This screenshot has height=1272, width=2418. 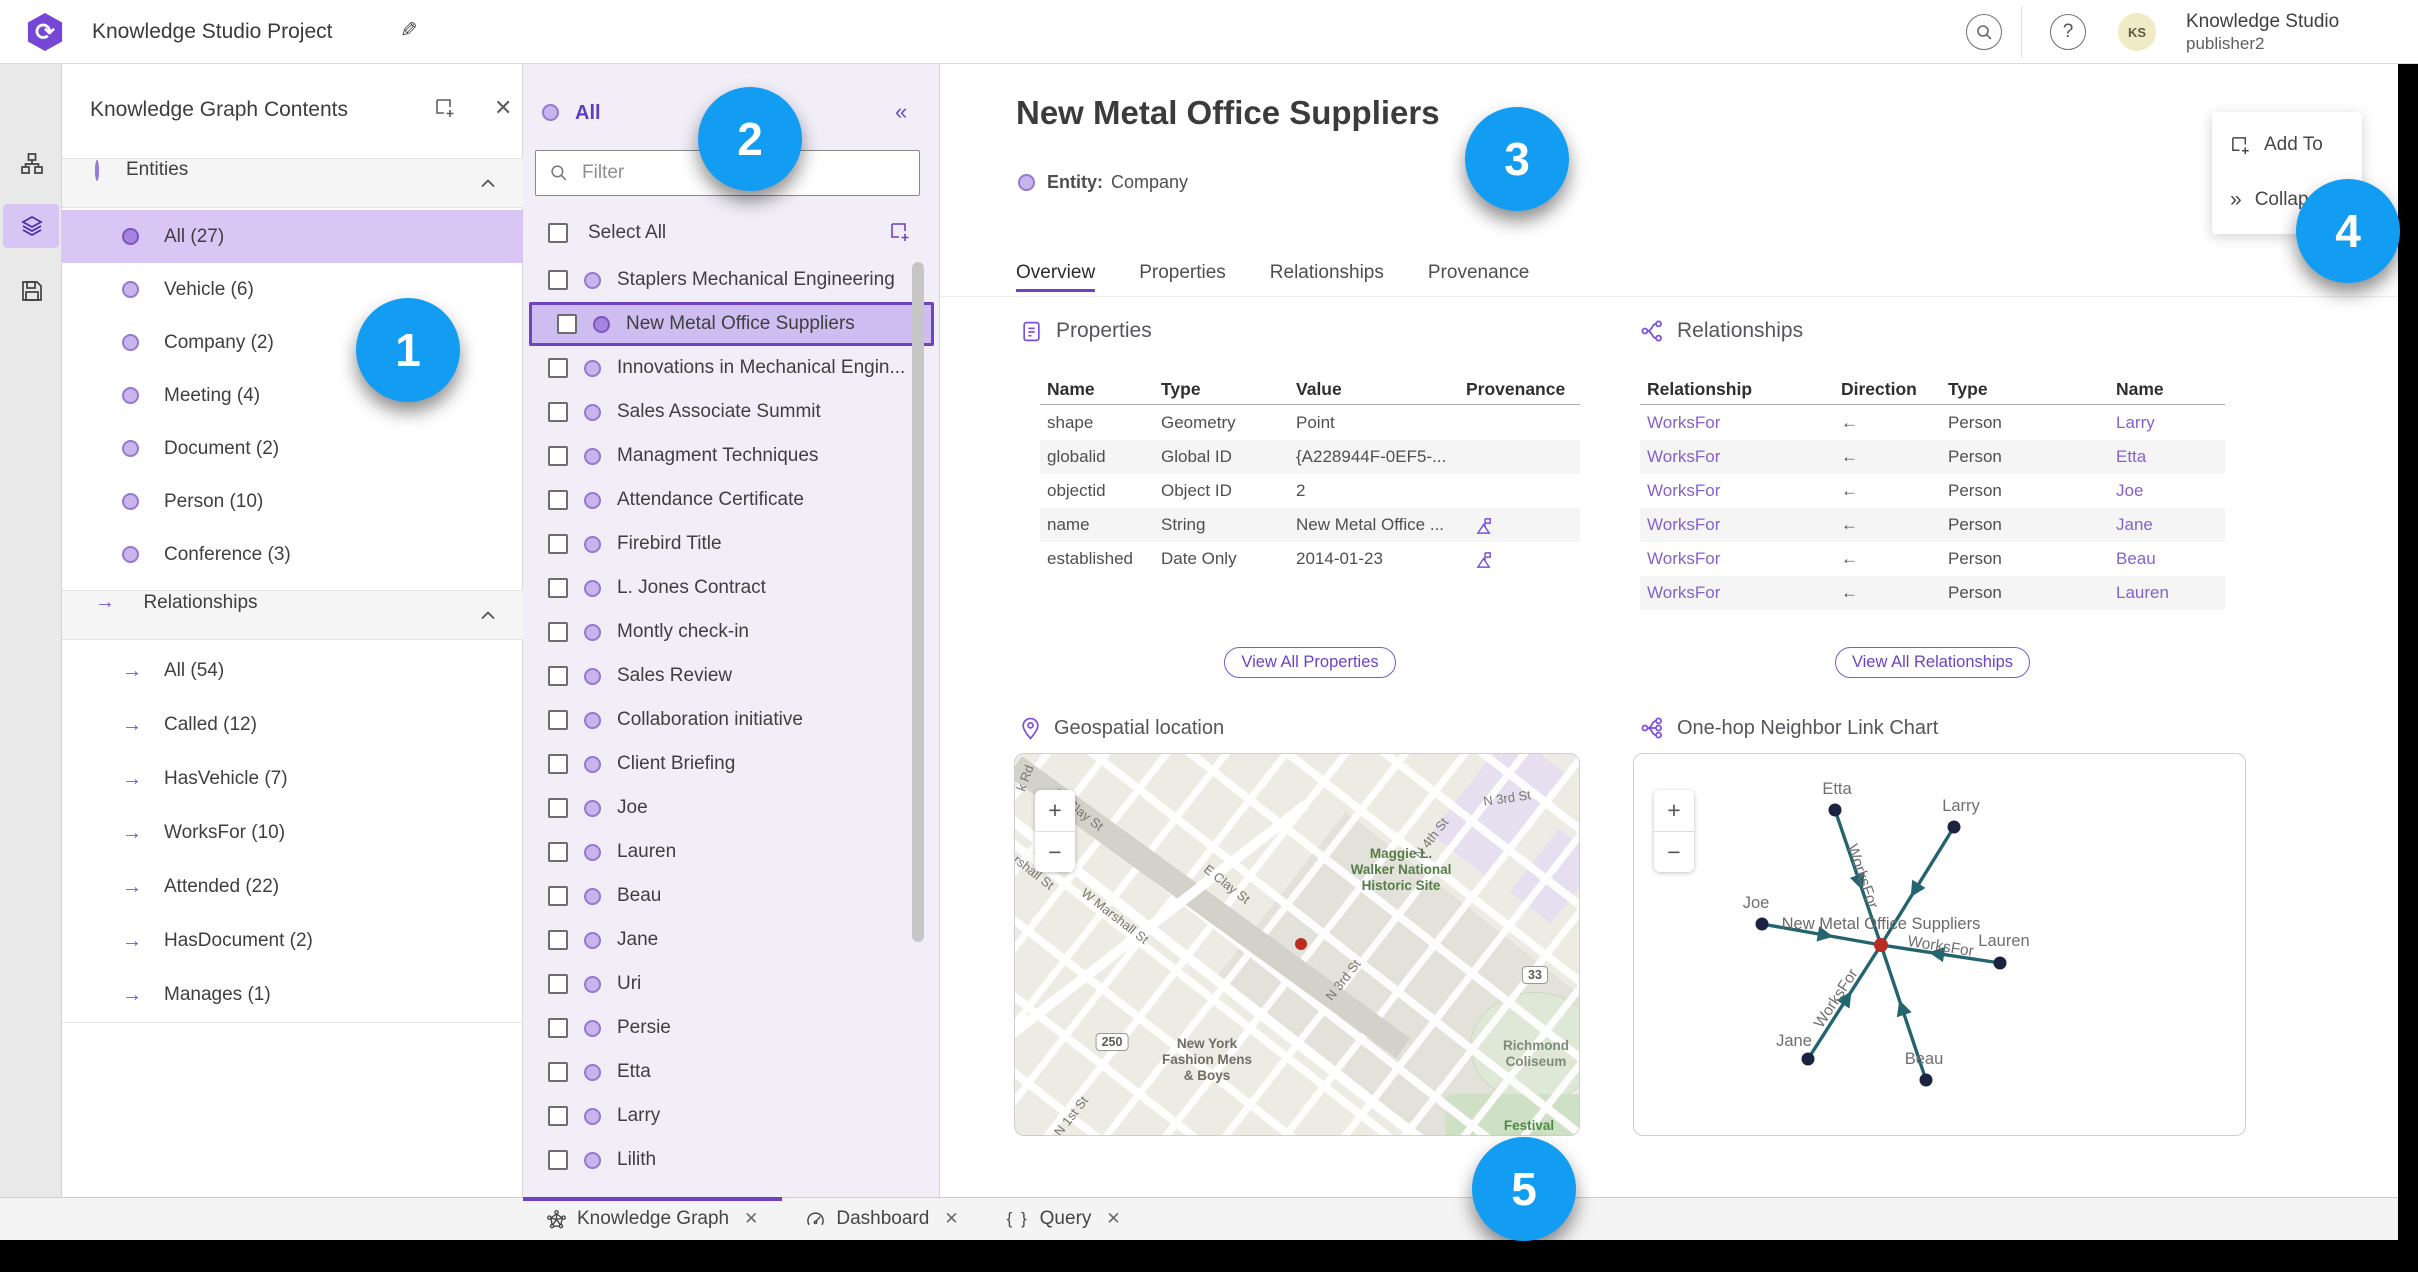 I want to click on edit-title-icon: ✎, so click(x=409, y=30).